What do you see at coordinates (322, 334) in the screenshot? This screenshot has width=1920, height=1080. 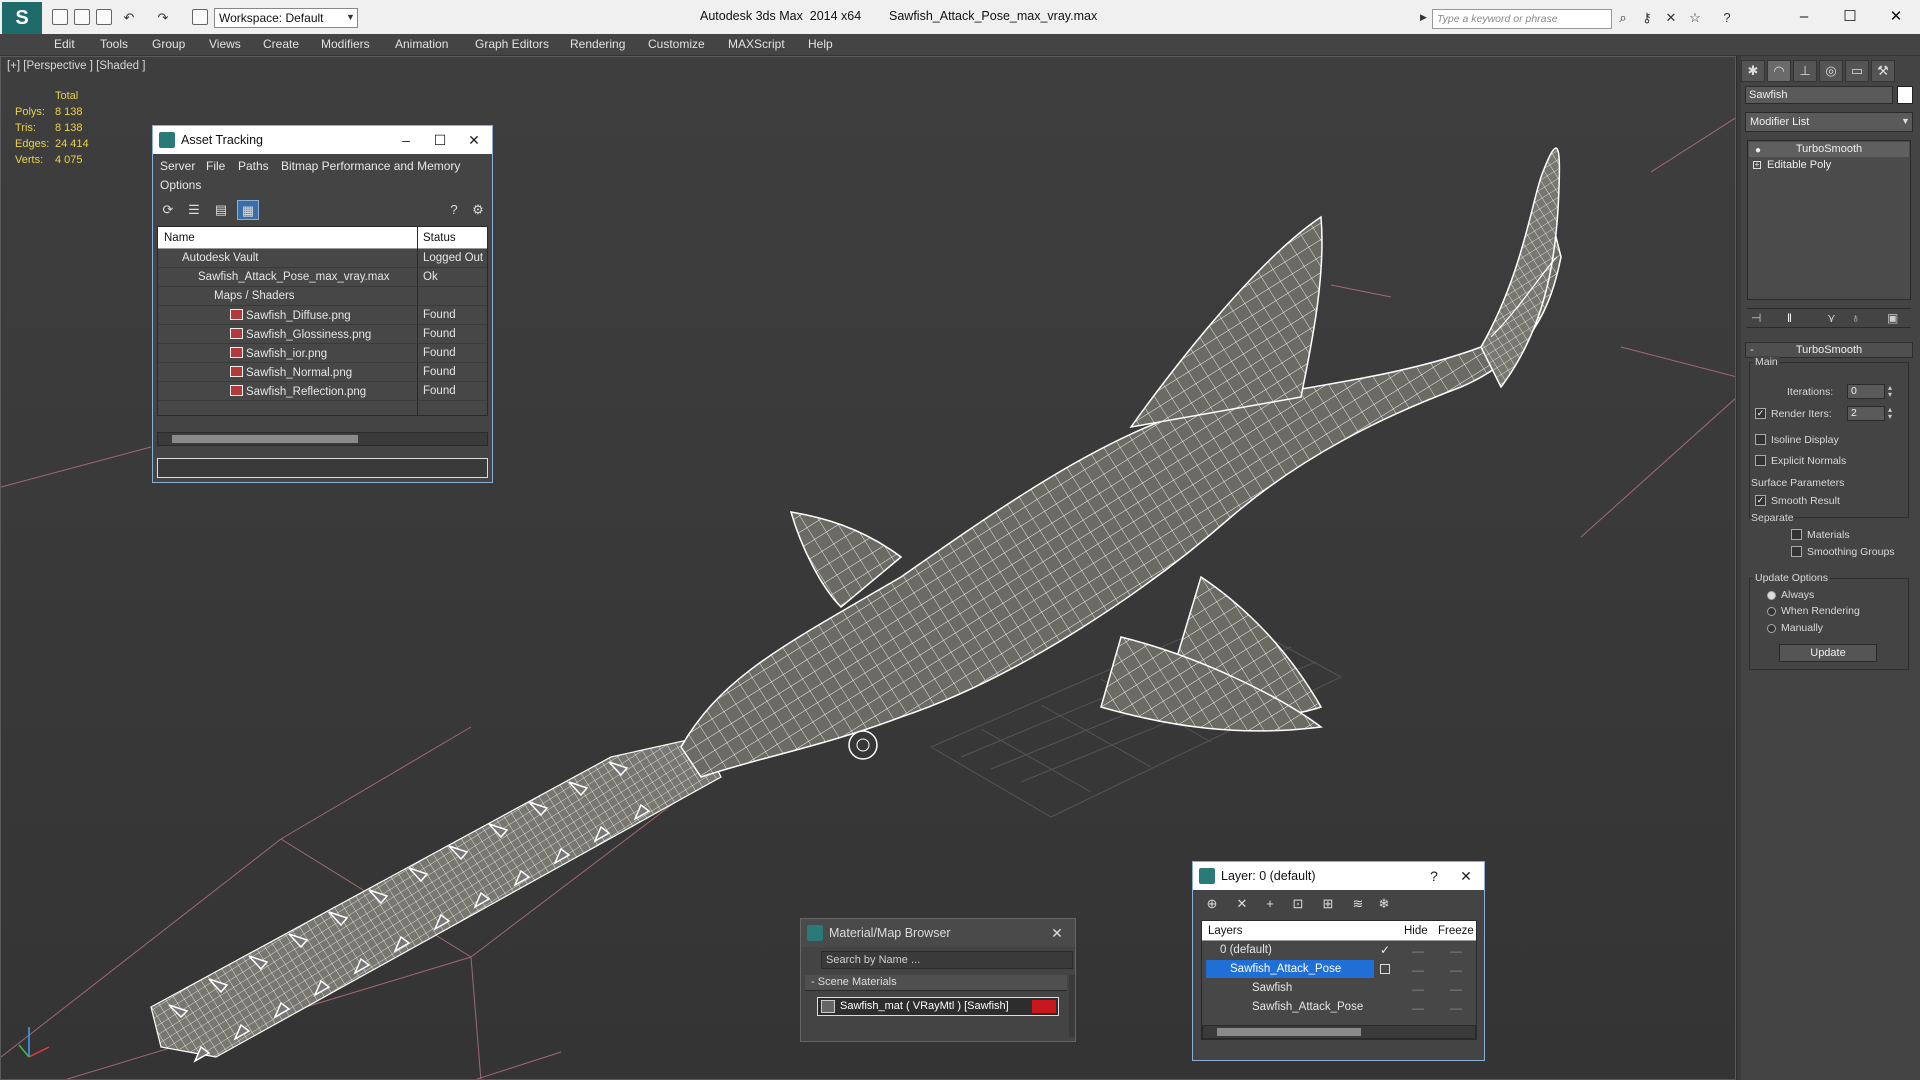 I see `table-row: Sawfish_Glossiness.png Found` at bounding box center [322, 334].